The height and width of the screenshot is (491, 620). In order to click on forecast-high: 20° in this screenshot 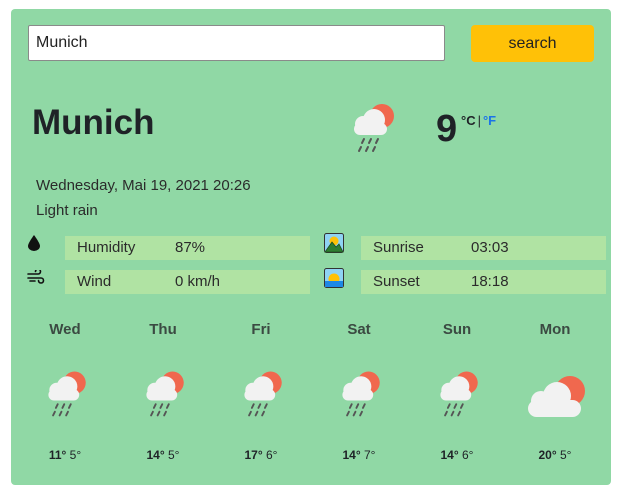, I will do `click(547, 455)`.